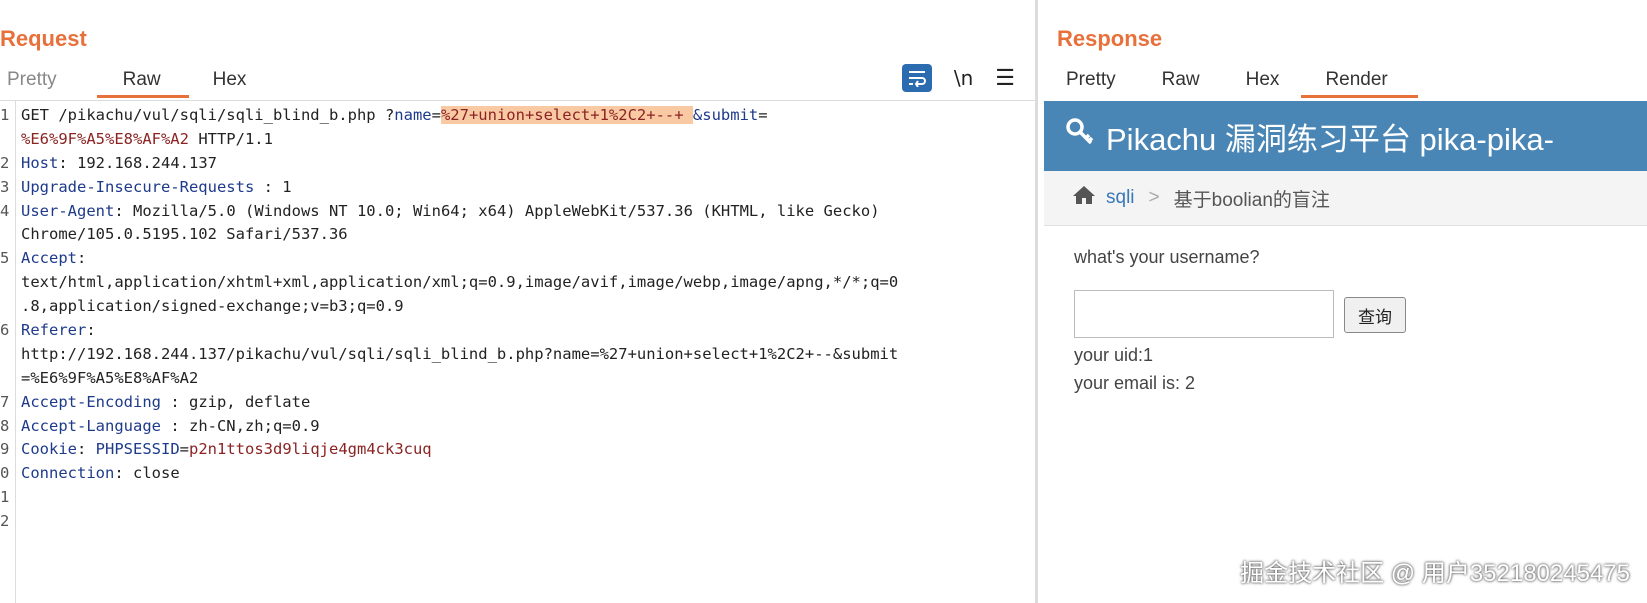 Image resolution: width=1647 pixels, height=603 pixels. What do you see at coordinates (287, 186) in the screenshot?
I see `header-value: 1` at bounding box center [287, 186].